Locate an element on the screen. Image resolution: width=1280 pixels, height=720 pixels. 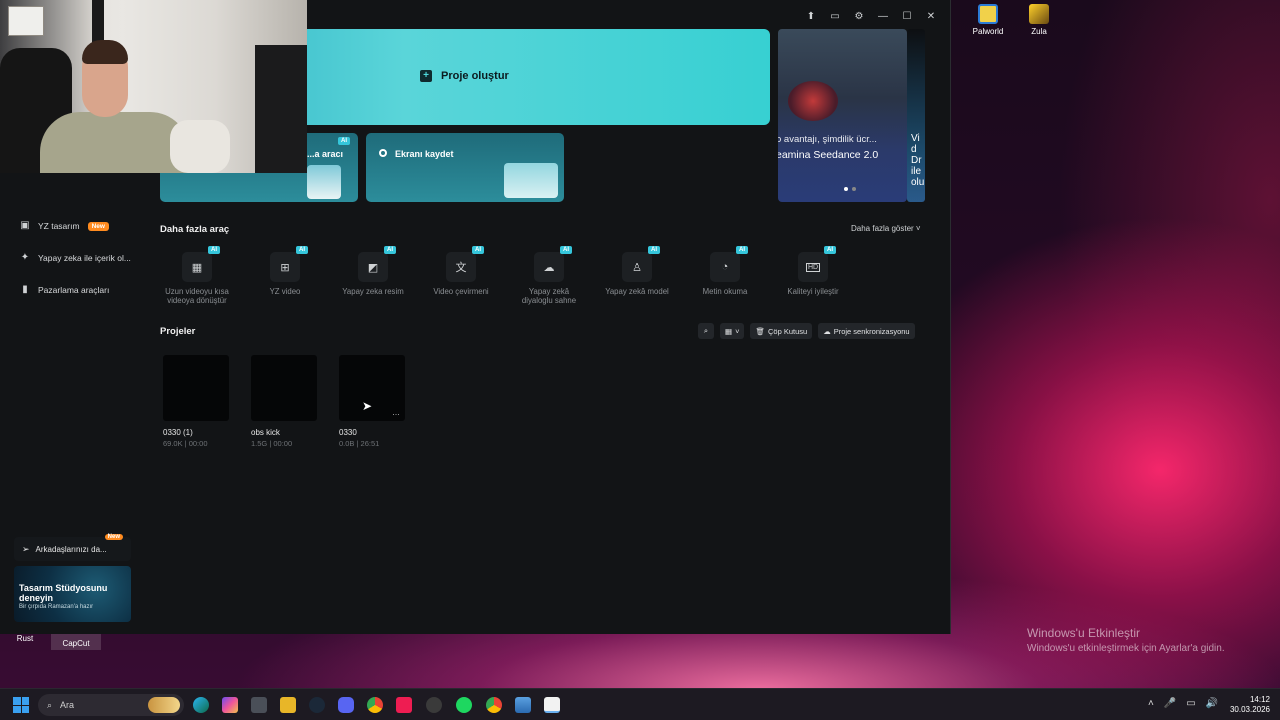
image-edit-icon: ▣ is located at coordinates (25, 225).